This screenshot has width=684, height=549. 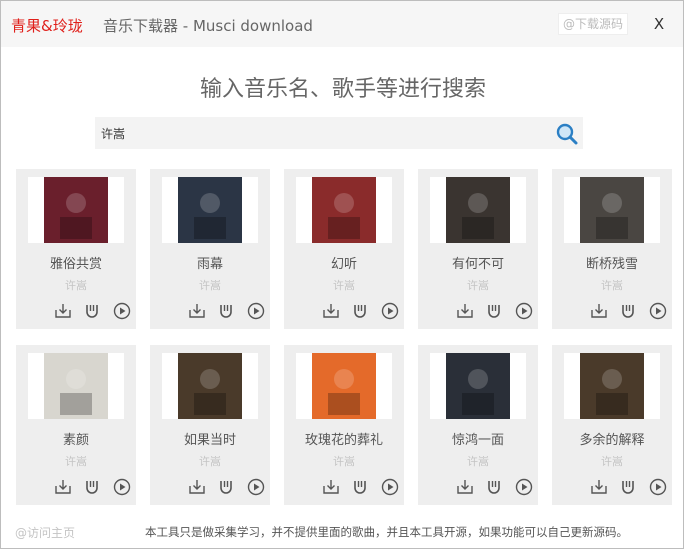 I want to click on title-bar: 青果&玲珑 音乐下载器 - Musci download @下载源码 X, so click(x=342, y=24).